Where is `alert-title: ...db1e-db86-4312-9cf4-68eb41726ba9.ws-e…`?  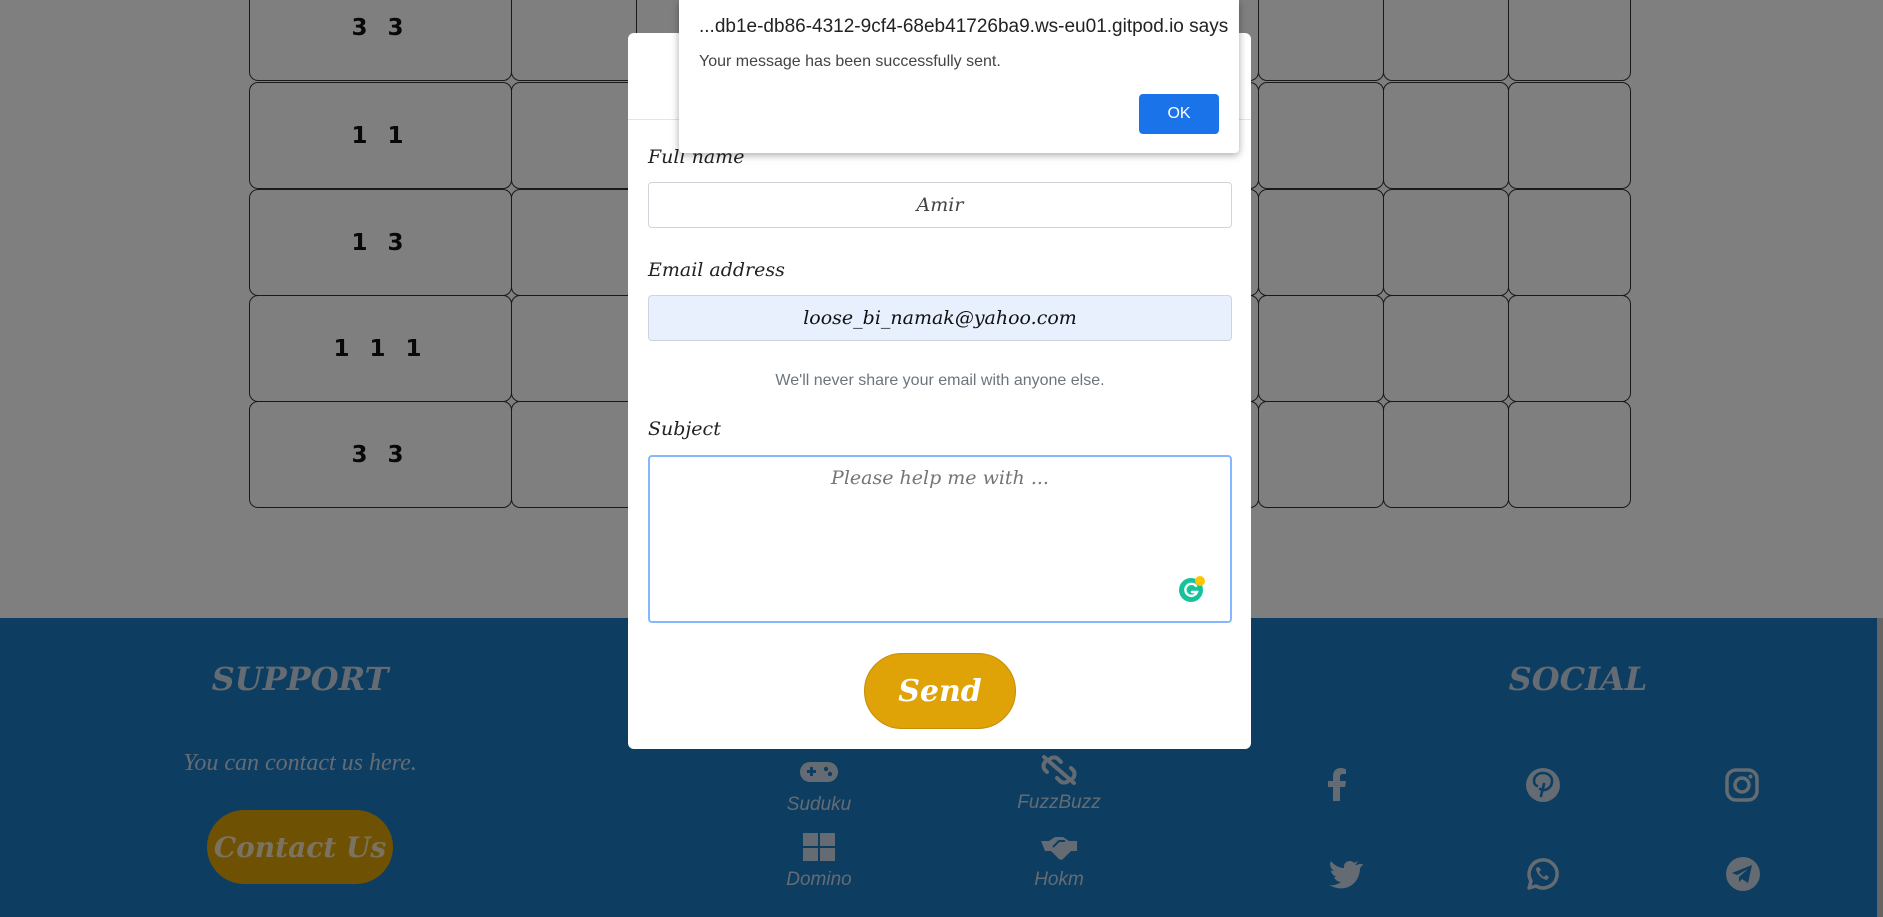
alert-title: ...db1e-db86-4312-9cf4-68eb41726ba9.ws-e… is located at coordinates (964, 26).